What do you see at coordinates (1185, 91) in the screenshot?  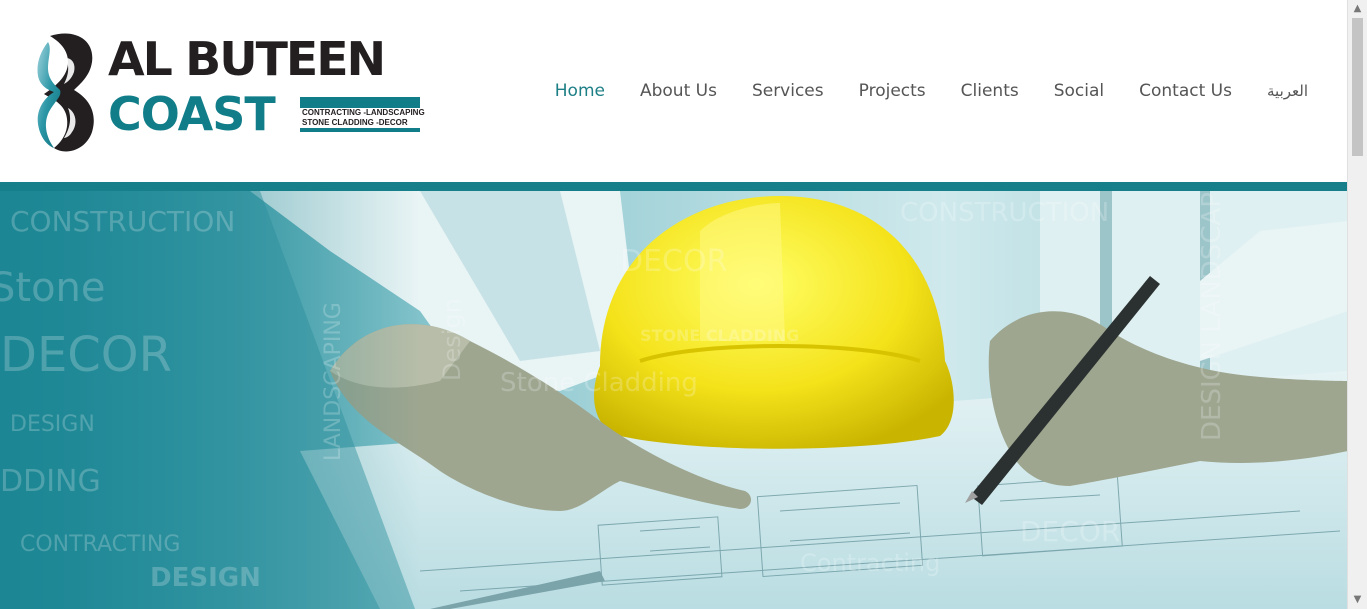 I see `nav-contact-us: Contact Us` at bounding box center [1185, 91].